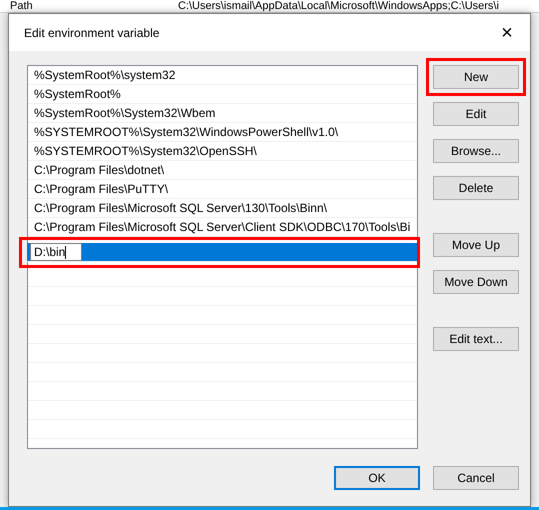 The height and width of the screenshot is (510, 539). What do you see at coordinates (77, 94) in the screenshot?
I see `path-entry: %SystemRoot%` at bounding box center [77, 94].